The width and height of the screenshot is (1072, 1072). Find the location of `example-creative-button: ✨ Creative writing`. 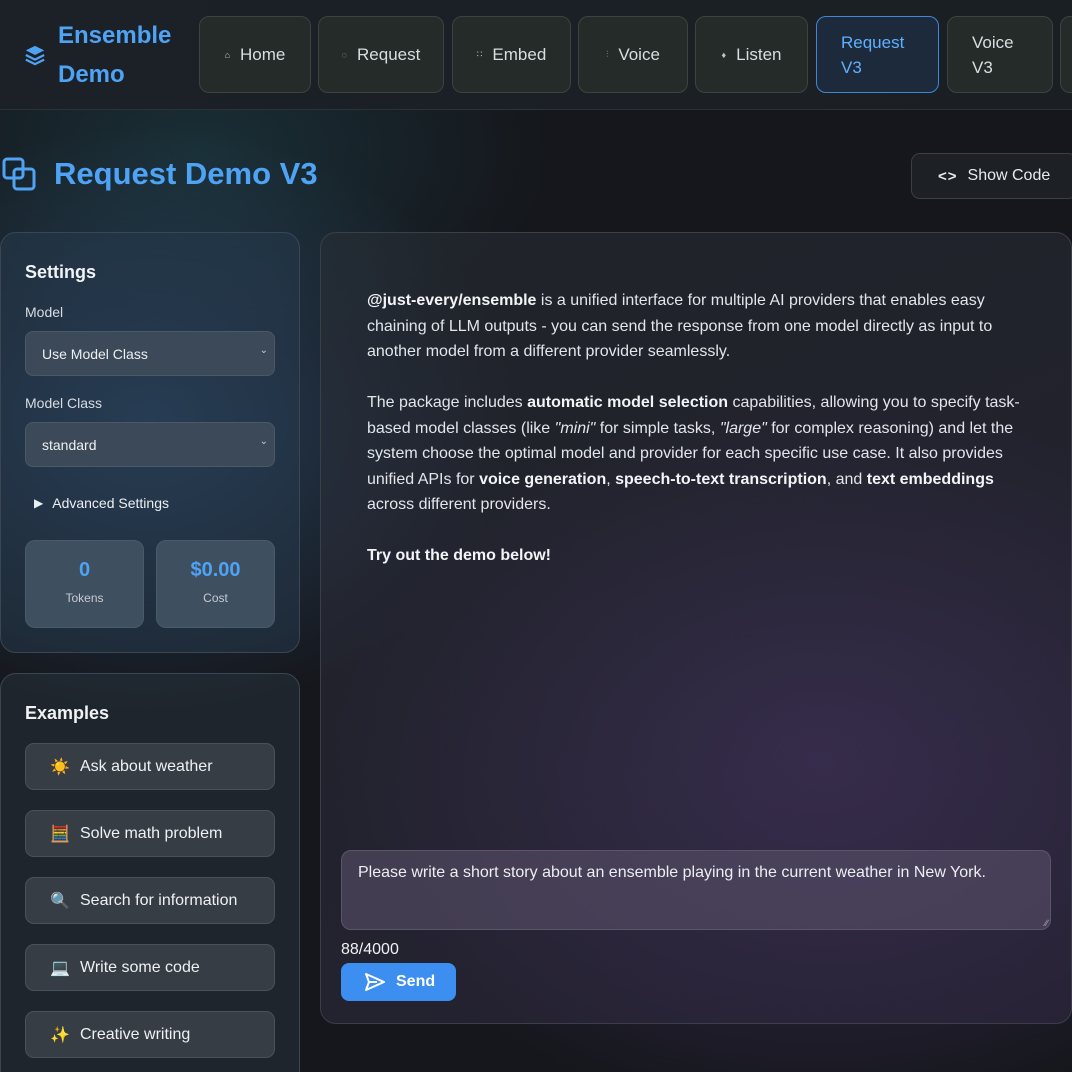

example-creative-button: ✨ Creative writing is located at coordinates (150, 1034).